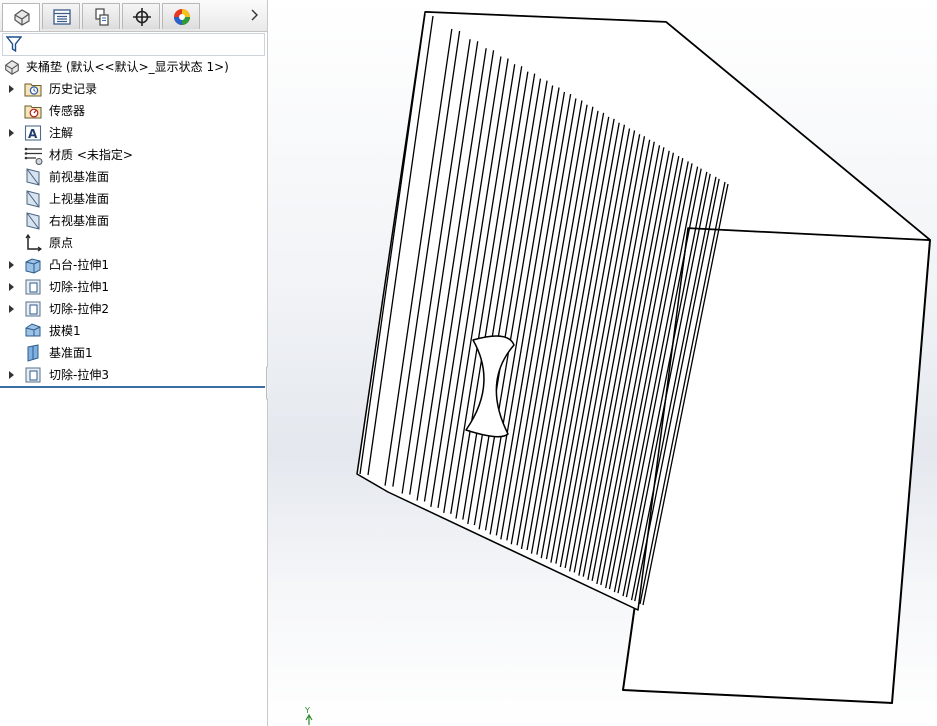 This screenshot has width=937, height=726. I want to click on tree-item-origin: 原点, so click(132, 243).